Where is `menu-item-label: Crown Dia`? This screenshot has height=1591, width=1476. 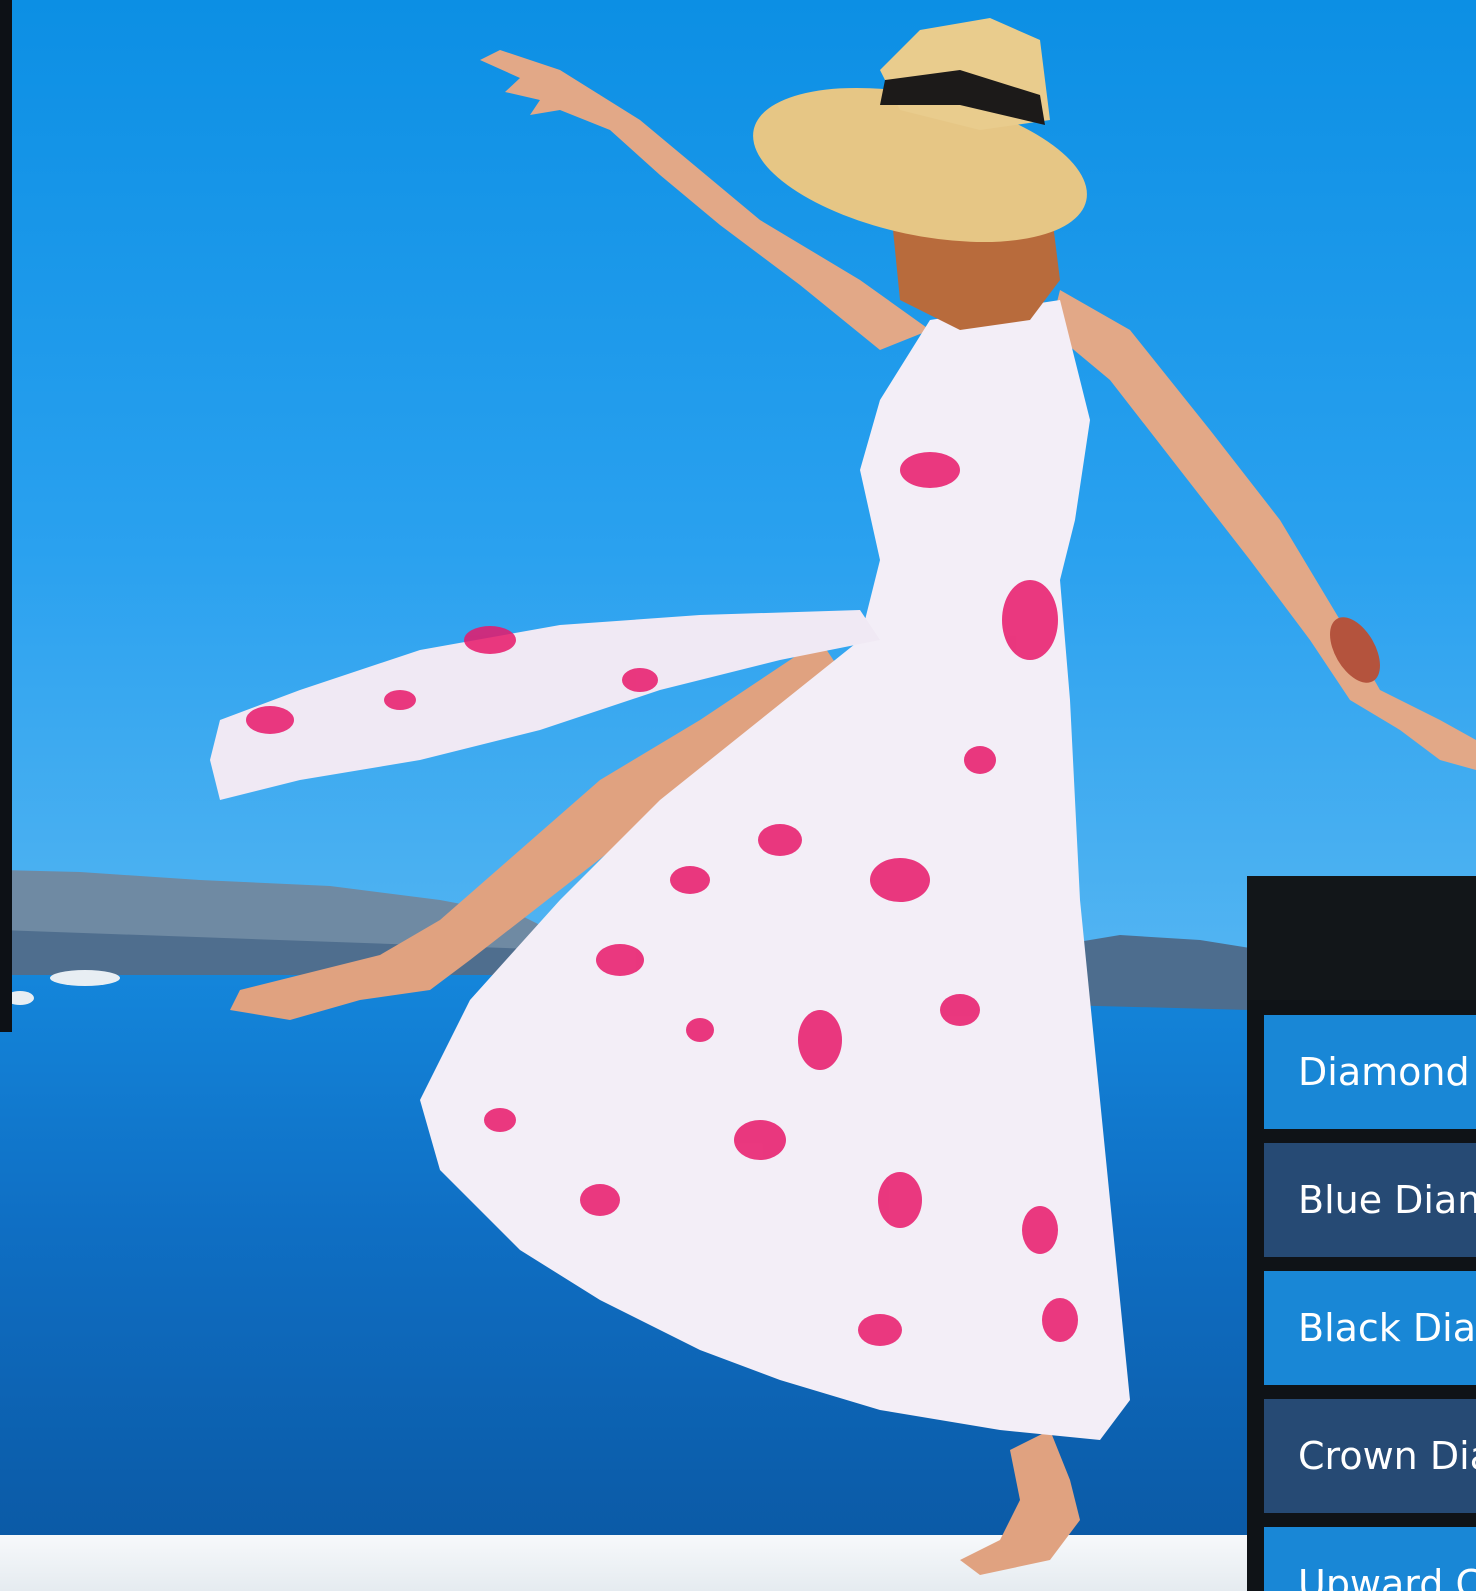
menu-item-label: Crown Dia is located at coordinates (1387, 1456).